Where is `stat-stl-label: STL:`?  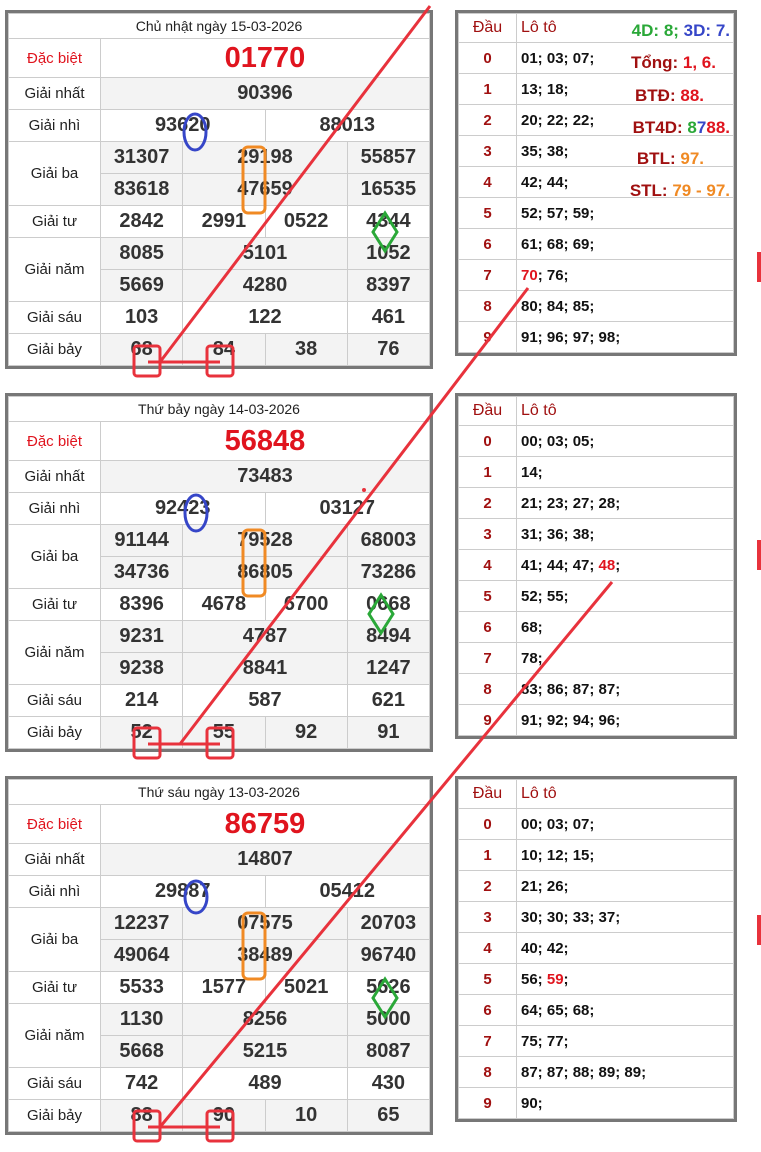
stat-stl-label: STL: is located at coordinates (648, 190).